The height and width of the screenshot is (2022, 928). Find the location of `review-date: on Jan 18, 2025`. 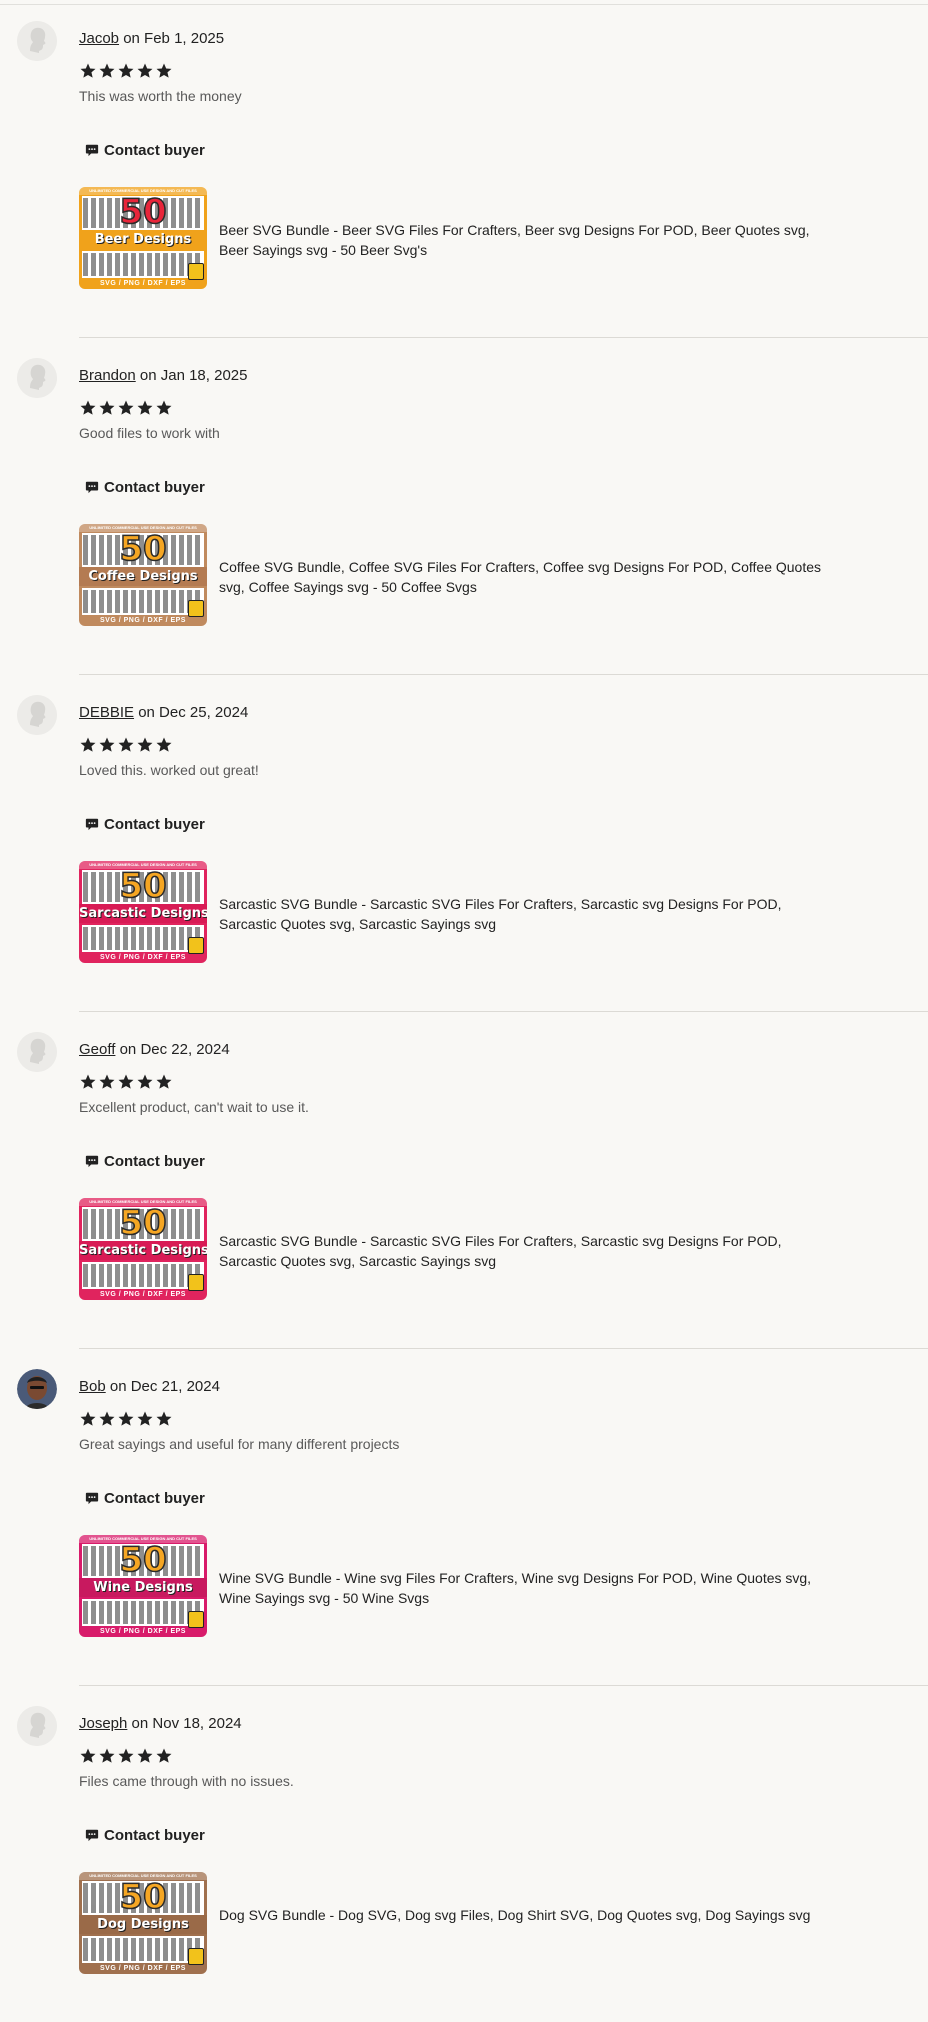

review-date: on Jan 18, 2025 is located at coordinates (193, 375).